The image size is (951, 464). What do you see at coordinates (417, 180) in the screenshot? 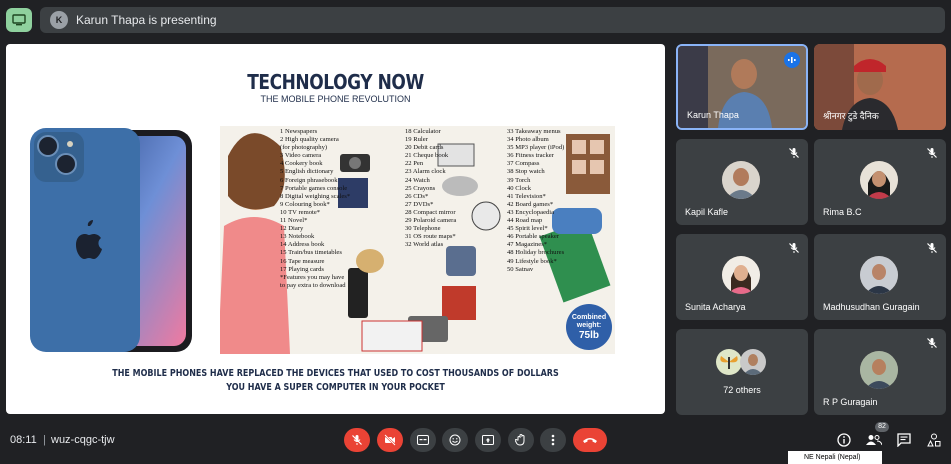
I see `list-item: 24 Watch` at bounding box center [417, 180].